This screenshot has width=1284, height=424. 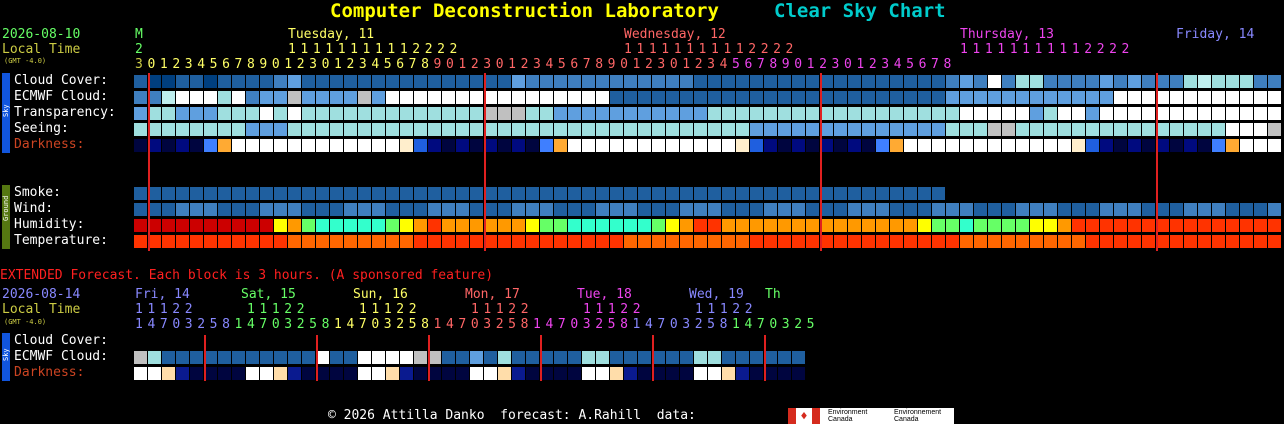 What do you see at coordinates (41, 129) in the screenshot?
I see `row-label-seeing: Seeing:` at bounding box center [41, 129].